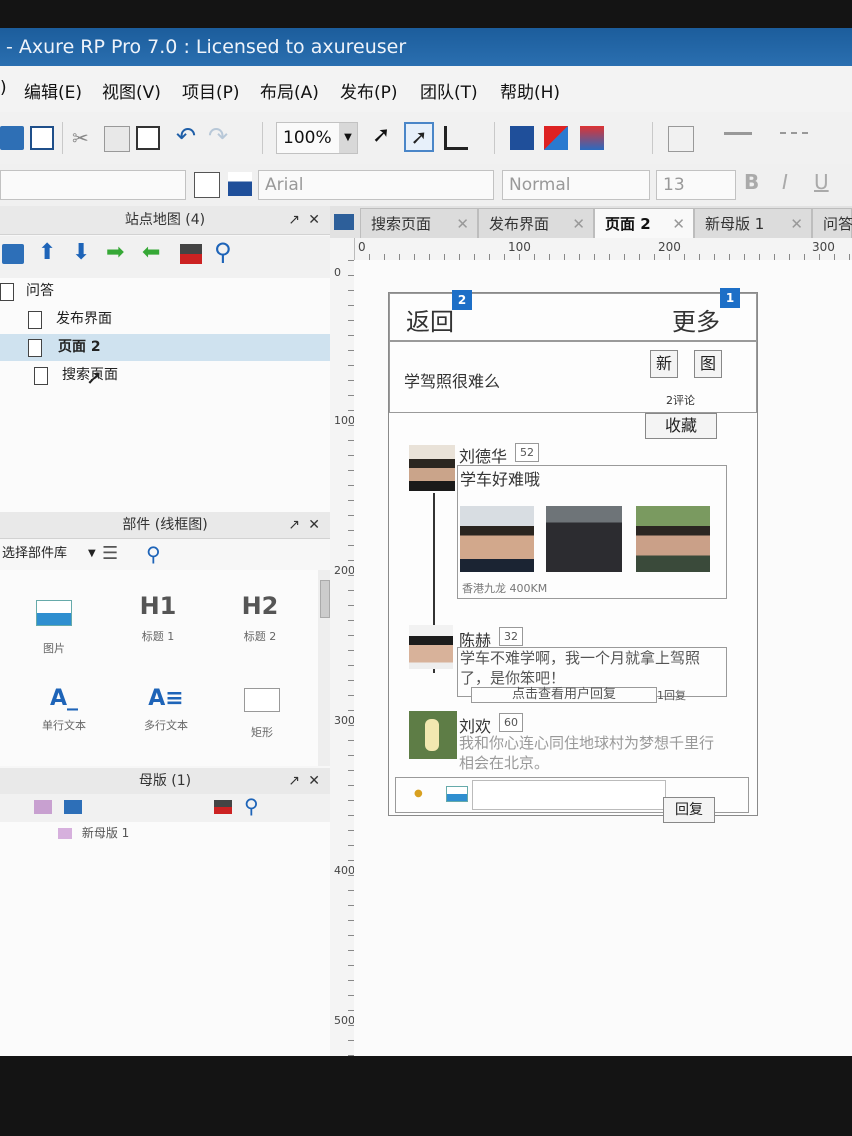 The image size is (852, 1136). Describe the element at coordinates (569, 795) in the screenshot. I see `reply-input` at that location.